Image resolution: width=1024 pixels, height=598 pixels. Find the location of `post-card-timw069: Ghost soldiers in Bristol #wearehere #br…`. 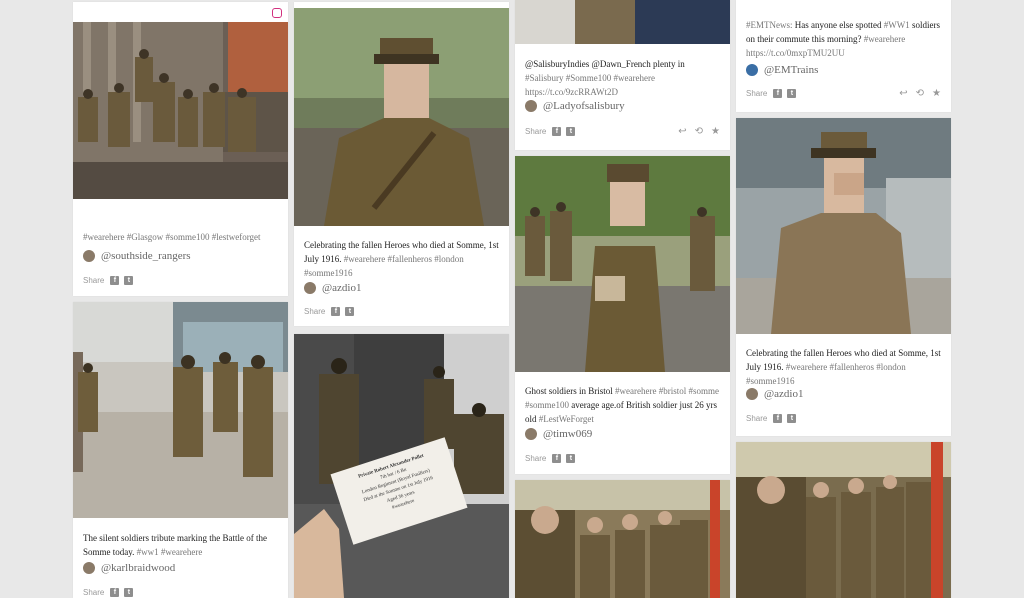

post-card-timw069: Ghost soldiers in Bristol #wearehere #br… is located at coordinates (622, 315).